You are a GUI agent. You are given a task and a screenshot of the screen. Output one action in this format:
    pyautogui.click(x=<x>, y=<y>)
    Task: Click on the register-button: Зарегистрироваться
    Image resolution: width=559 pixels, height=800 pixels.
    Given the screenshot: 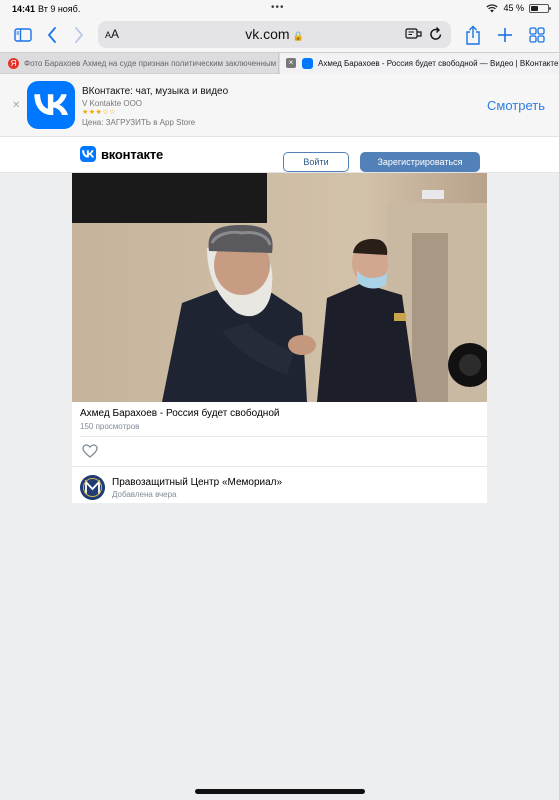 What is the action you would take?
    pyautogui.click(x=420, y=162)
    